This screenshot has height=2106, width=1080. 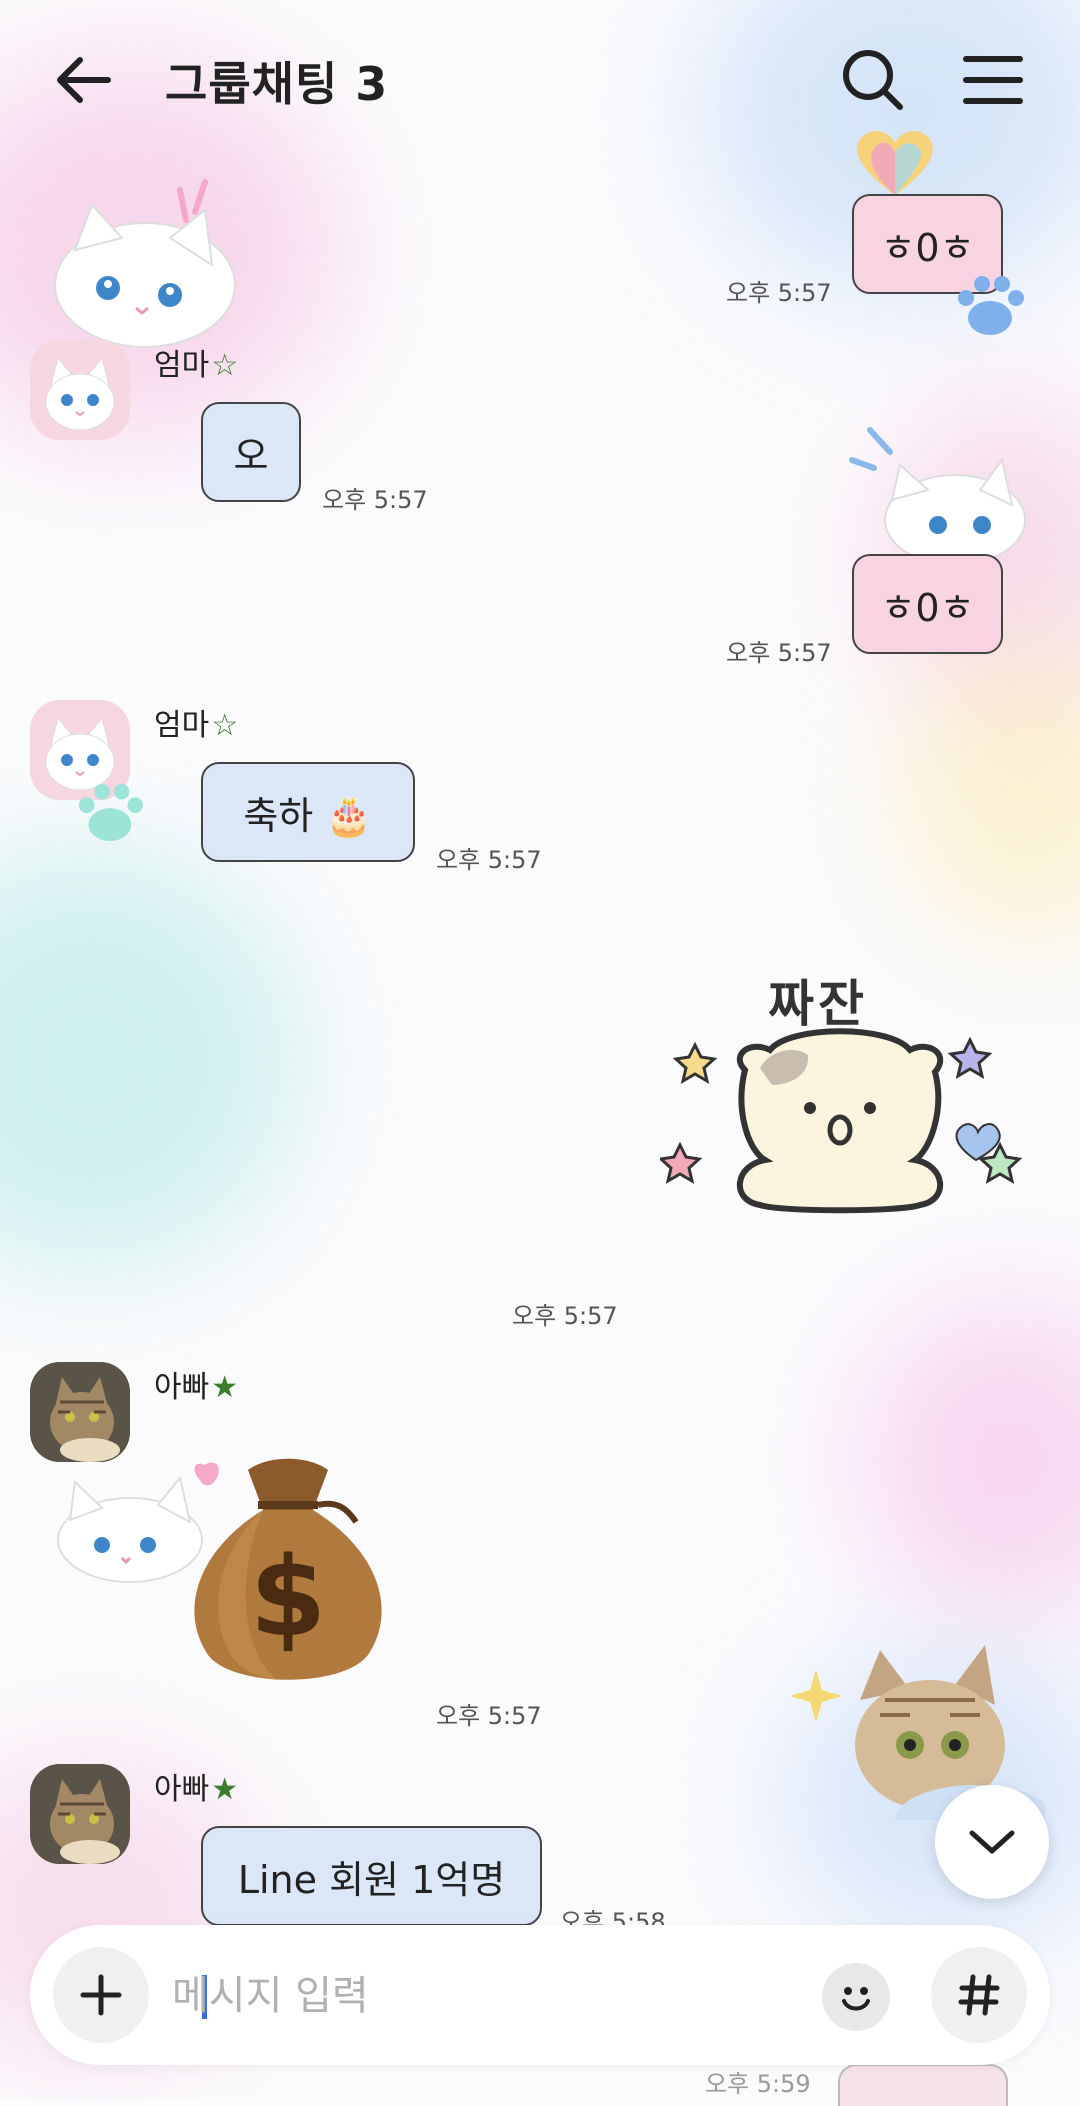 What do you see at coordinates (923, 2085) in the screenshot?
I see `partial-message-bubble` at bounding box center [923, 2085].